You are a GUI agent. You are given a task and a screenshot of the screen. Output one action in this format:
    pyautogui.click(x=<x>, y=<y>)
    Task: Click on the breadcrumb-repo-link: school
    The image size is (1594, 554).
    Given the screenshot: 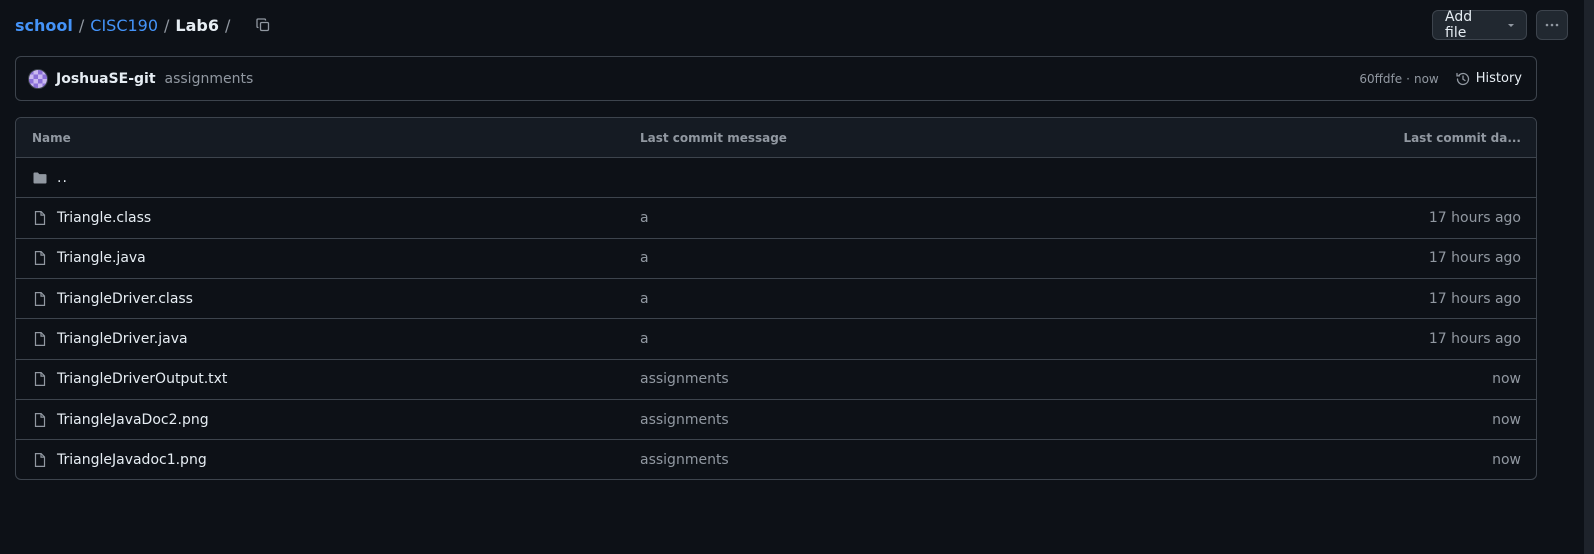 What is the action you would take?
    pyautogui.click(x=44, y=25)
    